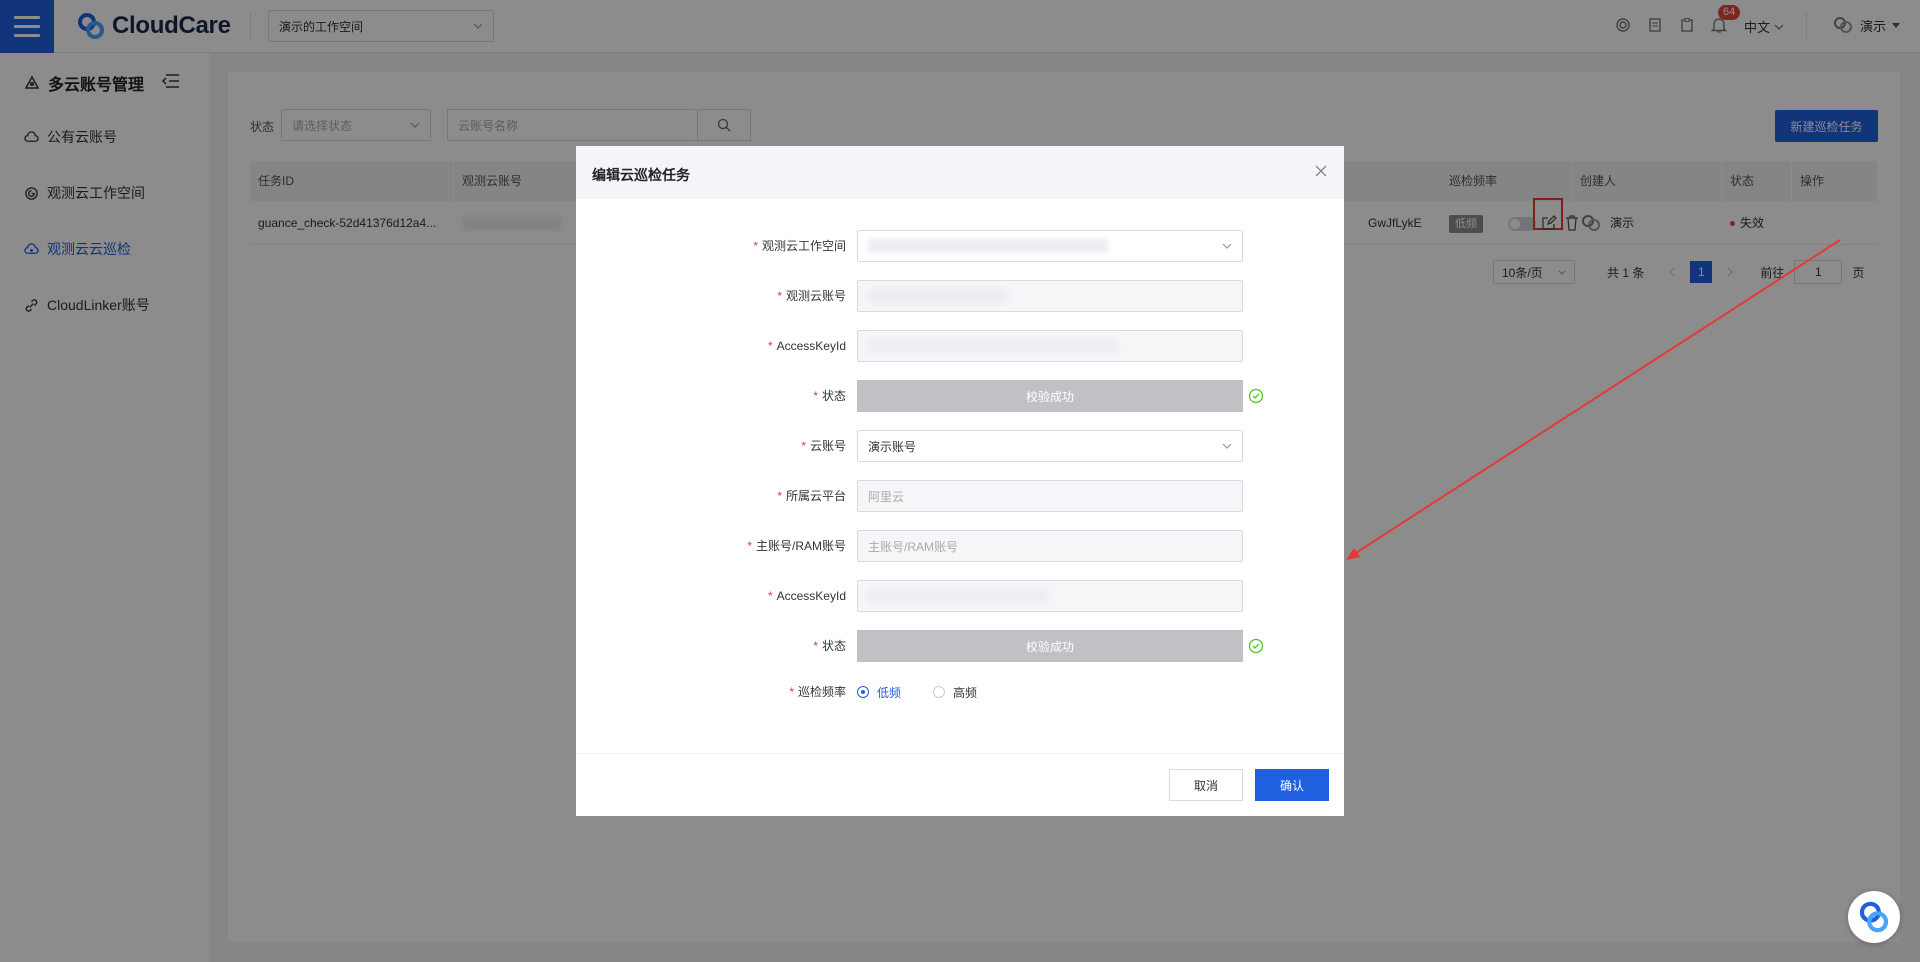  I want to click on close-icon, so click(1321, 171).